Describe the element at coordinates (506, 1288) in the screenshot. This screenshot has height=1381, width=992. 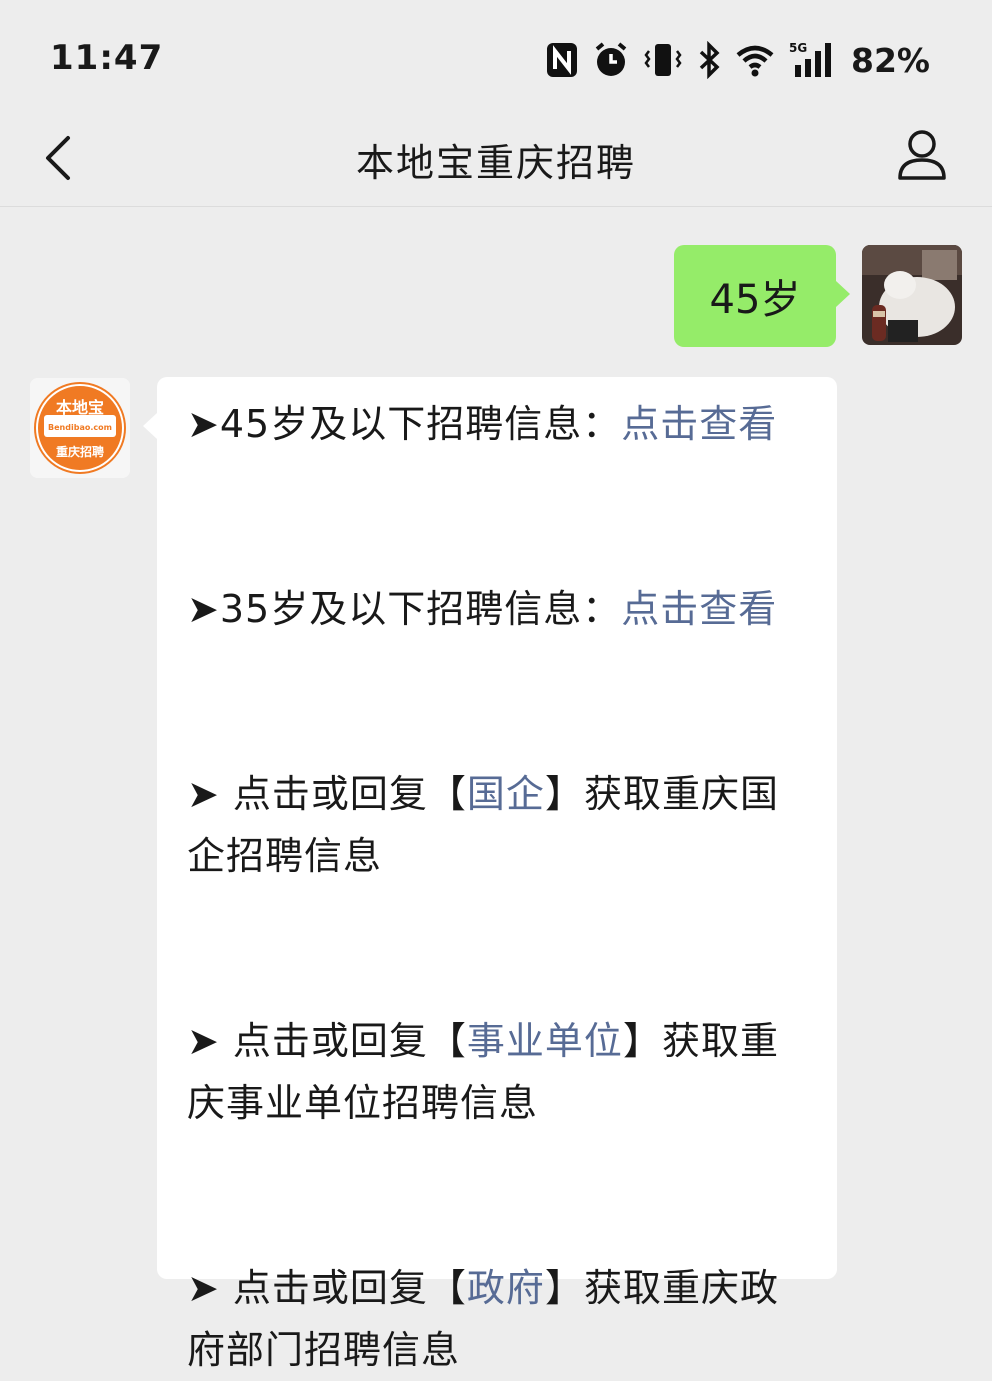
I see `link-government: 政府` at that location.